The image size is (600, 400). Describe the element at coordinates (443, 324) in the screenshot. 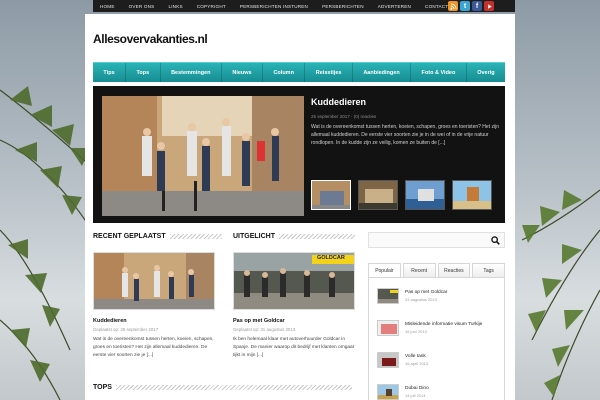

I see `list-item-title: Misleidende informatie visum Turkije` at that location.